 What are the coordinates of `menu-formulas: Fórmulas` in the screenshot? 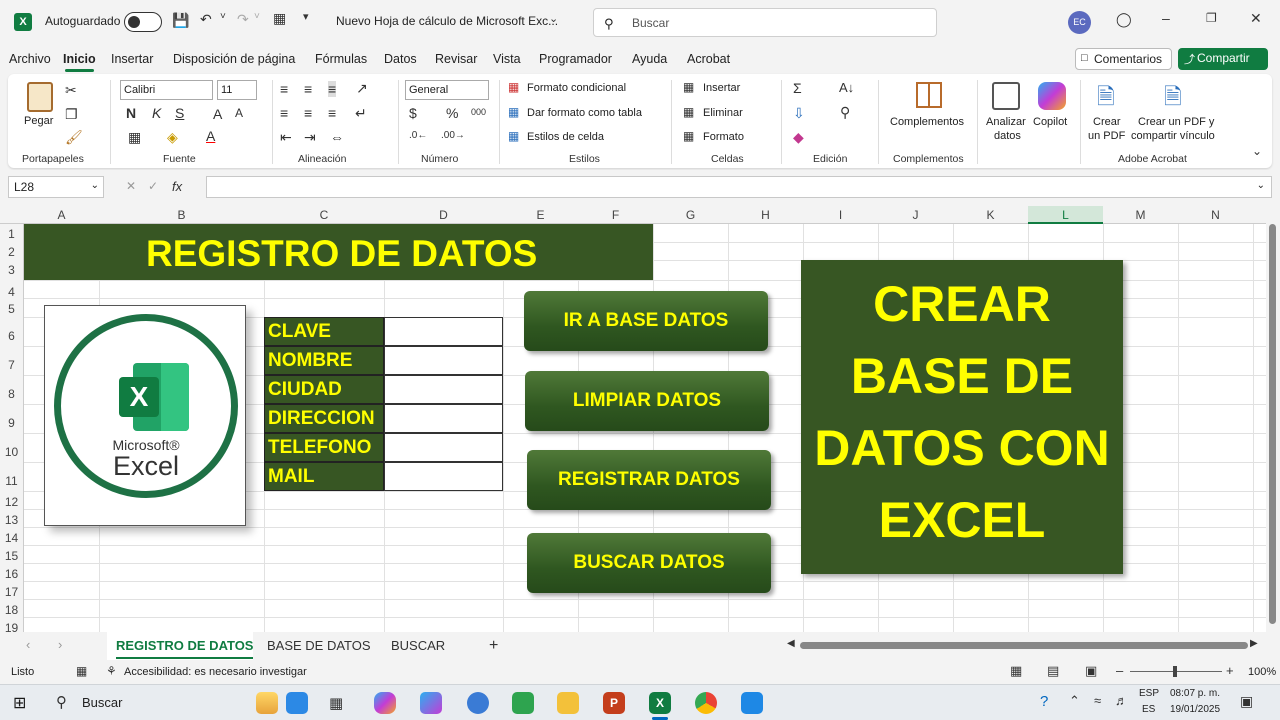 It's located at (341, 59).